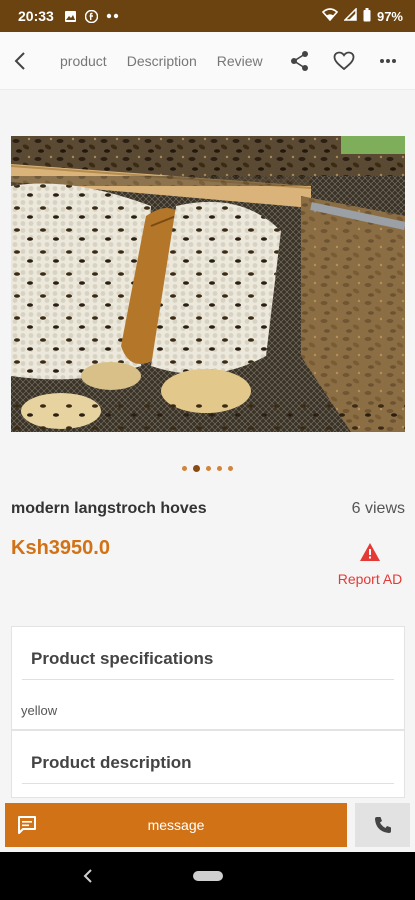 The width and height of the screenshot is (415, 900). I want to click on tab-review: Review, so click(240, 61).